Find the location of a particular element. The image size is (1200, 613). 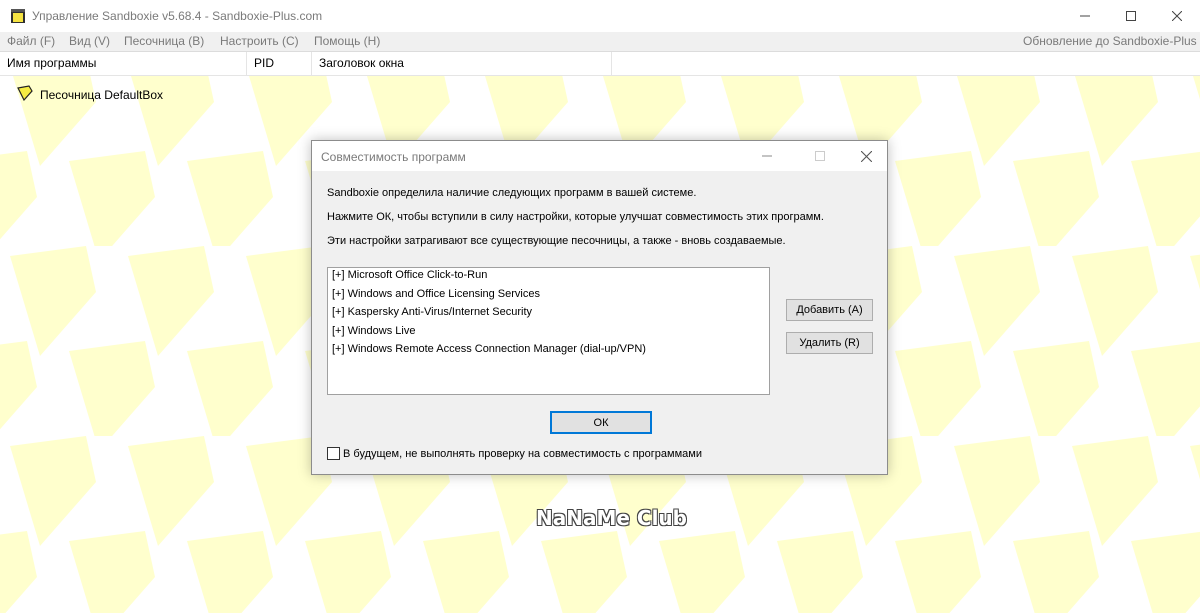

dialog-titlebar: Совместимость программ is located at coordinates (599, 156).